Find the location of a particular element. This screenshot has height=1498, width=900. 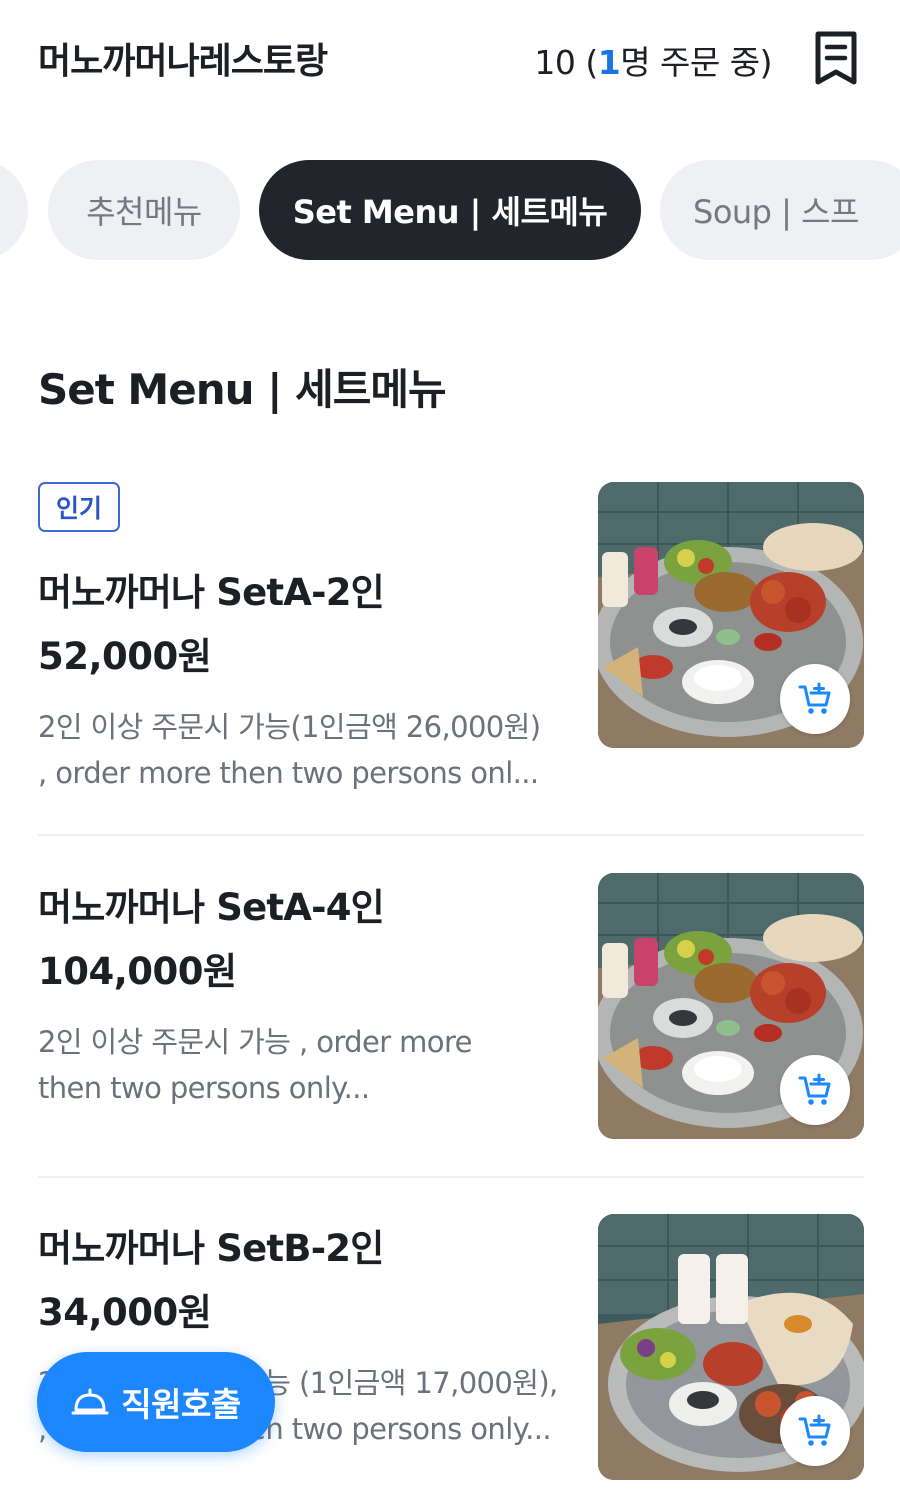

table-number: 10 is located at coordinates (555, 62).